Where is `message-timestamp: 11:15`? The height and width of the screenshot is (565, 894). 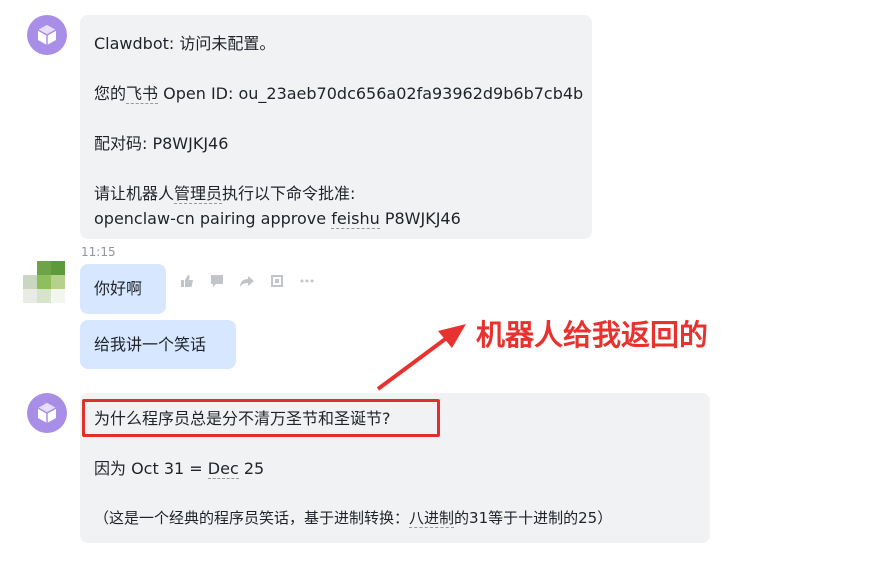 message-timestamp: 11:15 is located at coordinates (98, 252).